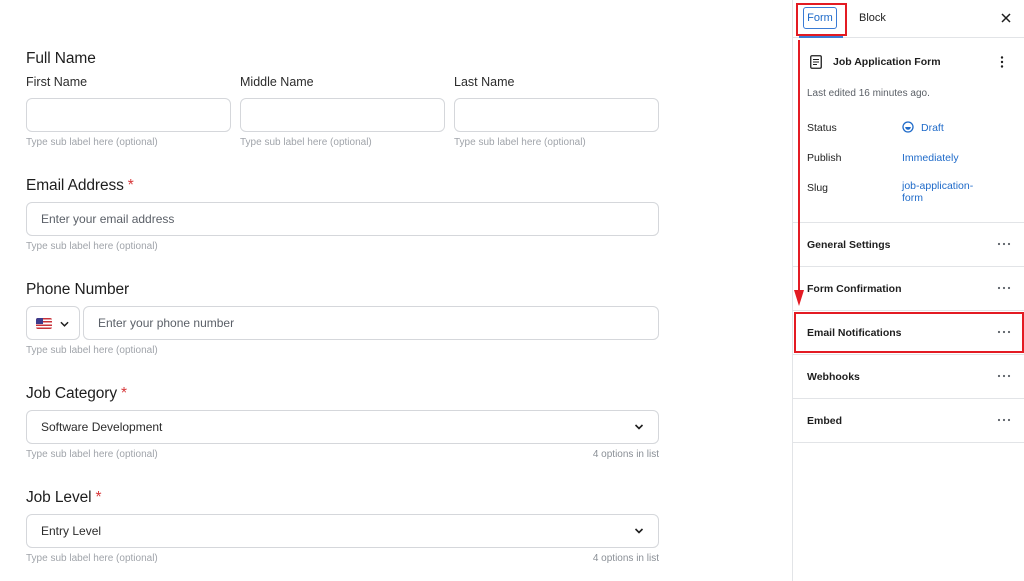 This screenshot has width=1024, height=581. I want to click on document-icon, so click(816, 62).